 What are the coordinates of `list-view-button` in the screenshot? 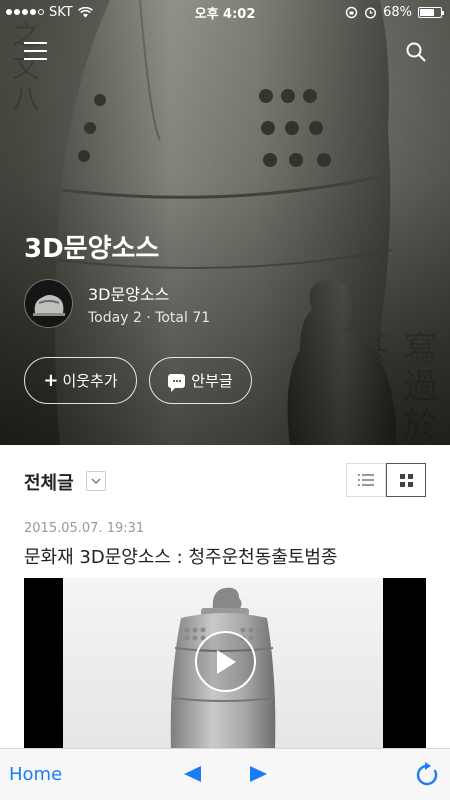 It's located at (366, 480).